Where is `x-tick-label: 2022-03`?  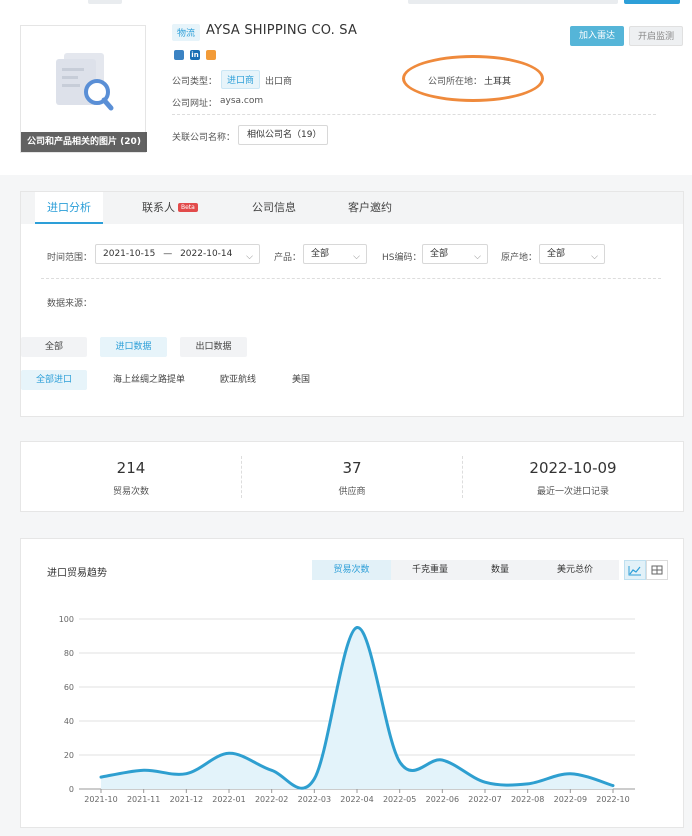
x-tick-label: 2022-03 is located at coordinates (314, 799).